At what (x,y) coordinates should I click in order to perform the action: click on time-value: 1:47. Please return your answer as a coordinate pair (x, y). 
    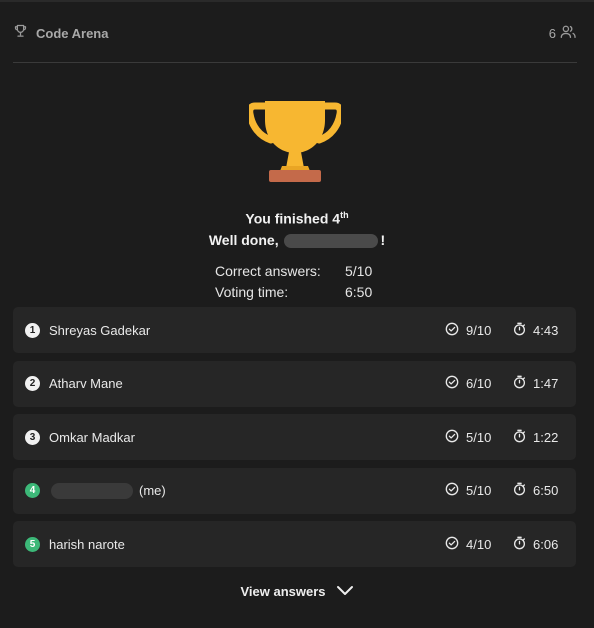
    Looking at the image, I should click on (546, 383).